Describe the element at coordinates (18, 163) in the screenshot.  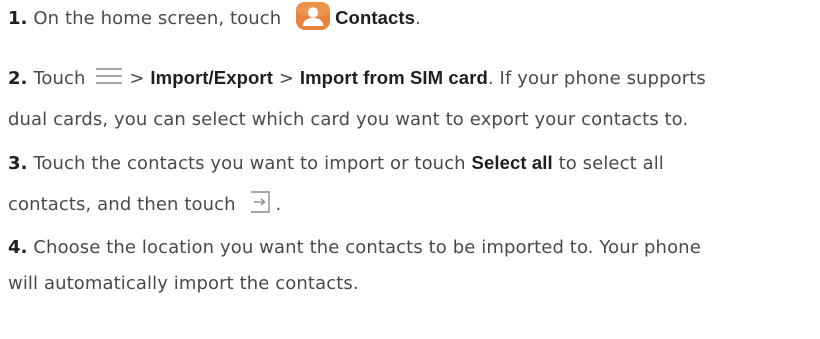
I see `step-number: 3.` at that location.